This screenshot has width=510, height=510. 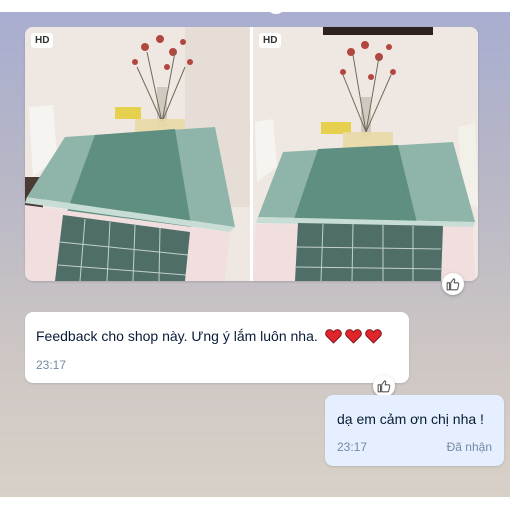 I want to click on outgoing-message-bubble: dạ em cảm ơn chị nha ! 23:17 Đã nhận, so click(x=414, y=430).